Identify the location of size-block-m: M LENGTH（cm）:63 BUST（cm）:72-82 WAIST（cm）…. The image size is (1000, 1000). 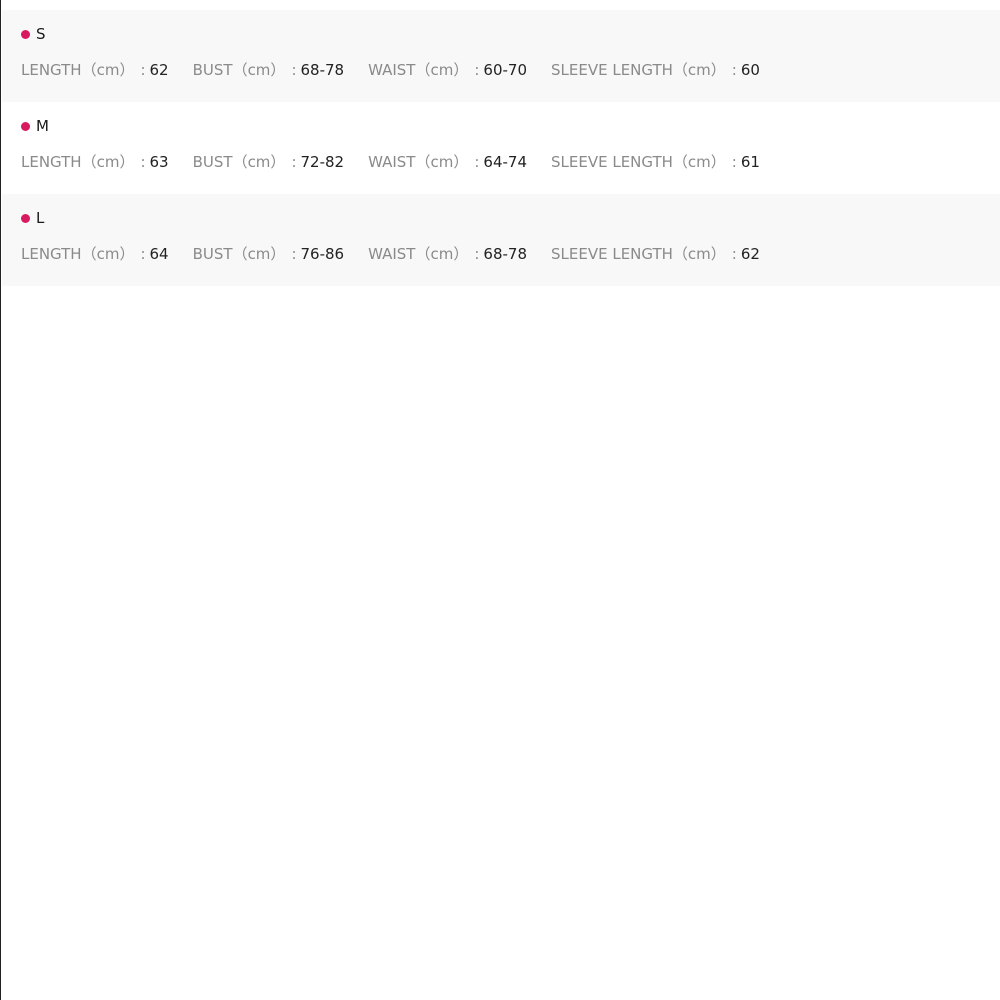
(501, 148).